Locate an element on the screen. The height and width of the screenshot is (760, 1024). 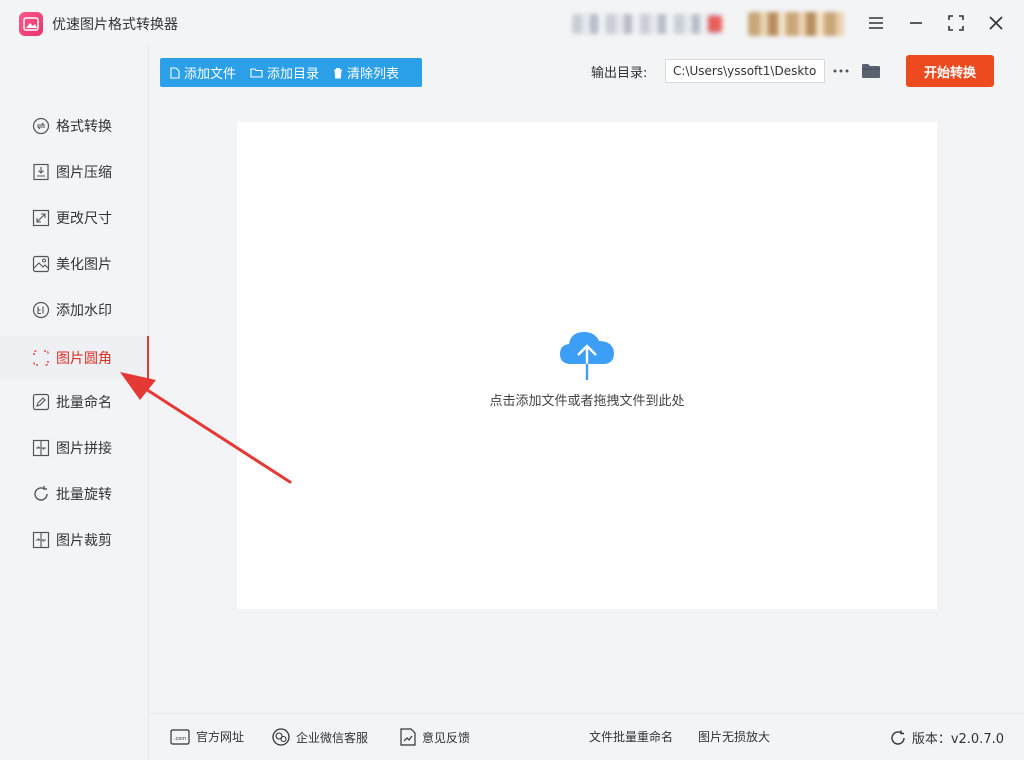
watermark-icon is located at coordinates (41, 310).